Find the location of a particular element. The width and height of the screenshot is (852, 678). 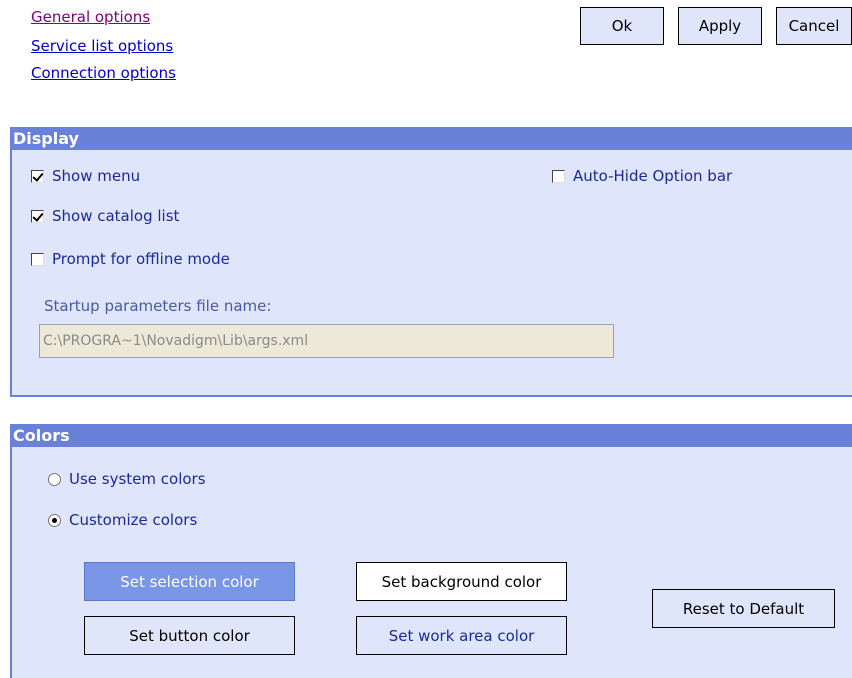

cancel-button: Cancel is located at coordinates (814, 26).